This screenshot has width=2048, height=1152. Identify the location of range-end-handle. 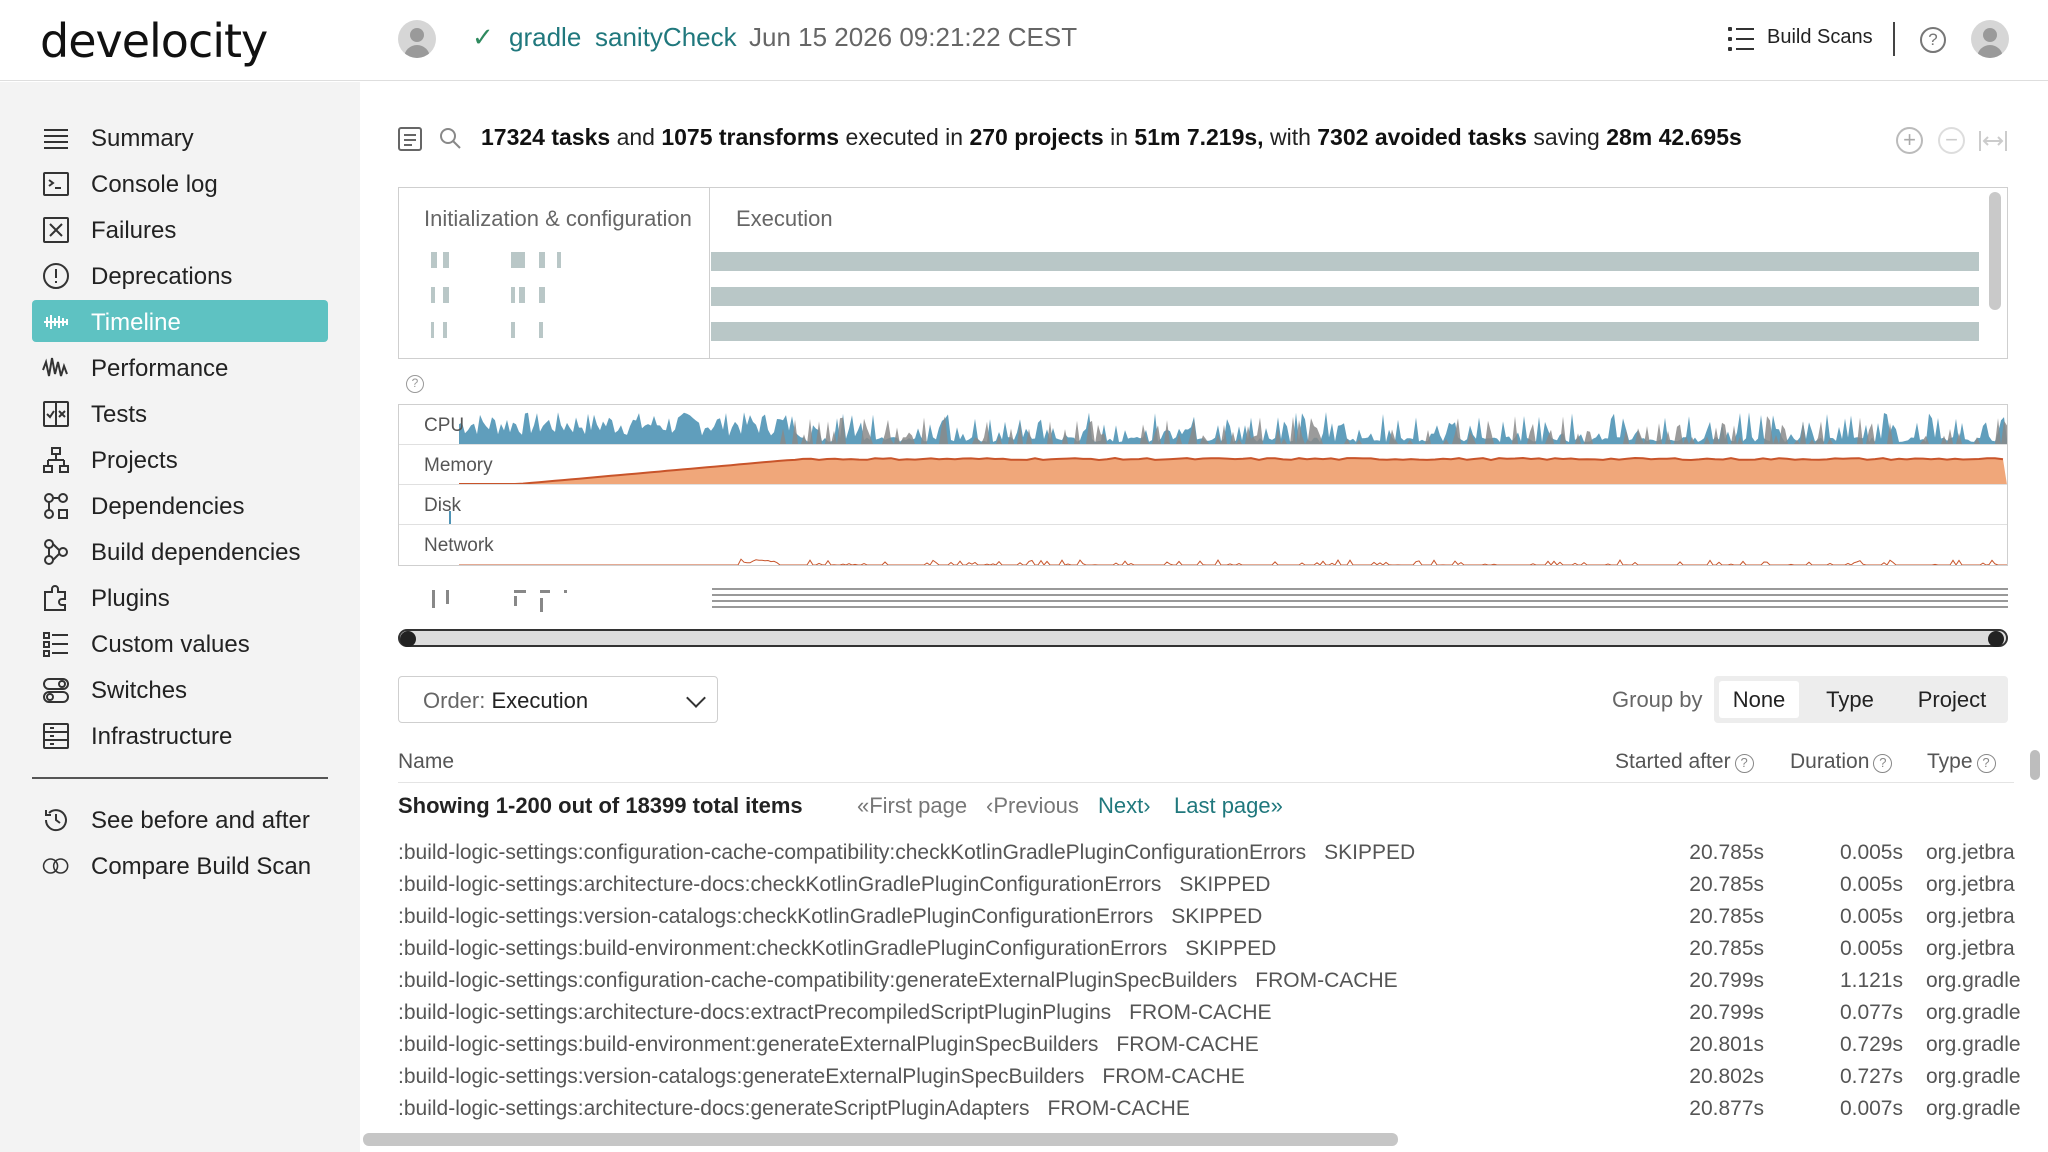
(1996, 639).